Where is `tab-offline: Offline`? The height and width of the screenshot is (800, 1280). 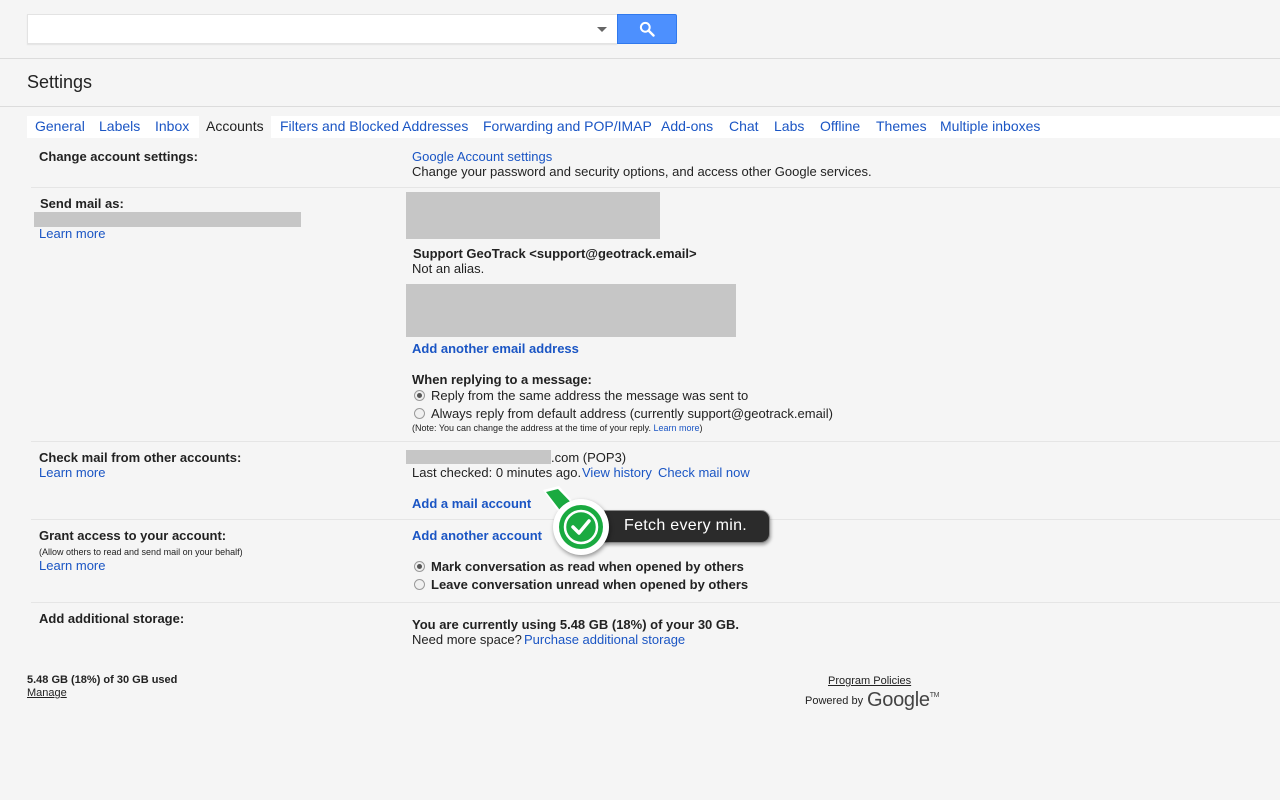 tab-offline: Offline is located at coordinates (840, 126).